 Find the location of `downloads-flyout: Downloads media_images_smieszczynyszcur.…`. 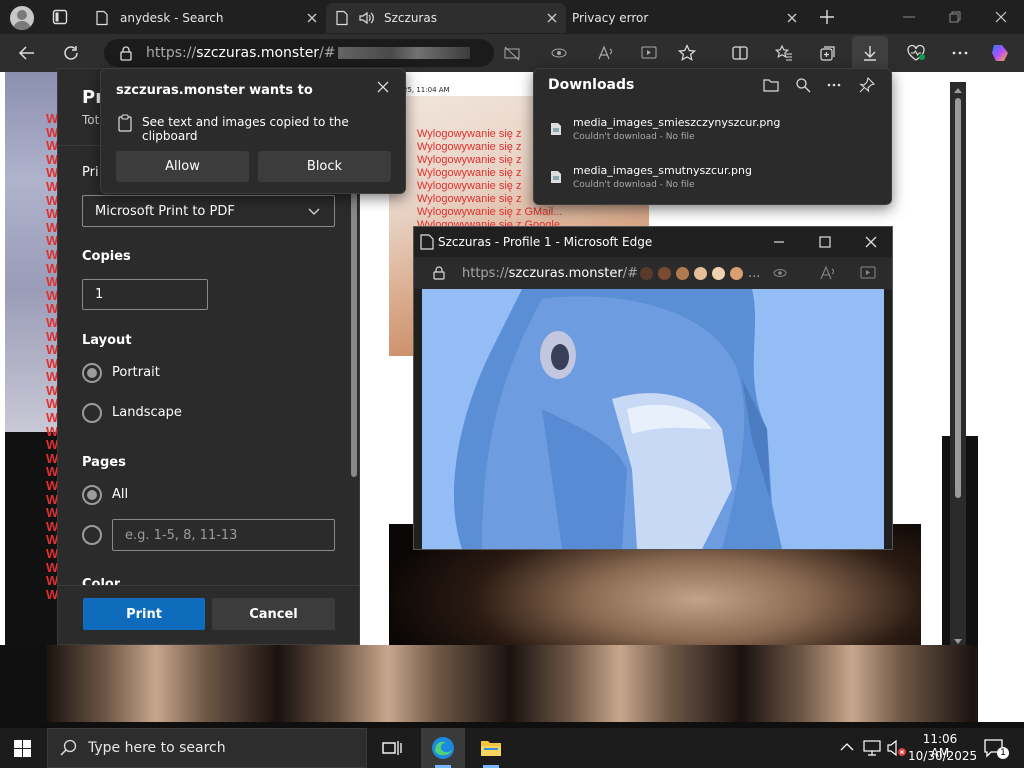

downloads-flyout: Downloads media_images_smieszczynyszcur.… is located at coordinates (712, 136).